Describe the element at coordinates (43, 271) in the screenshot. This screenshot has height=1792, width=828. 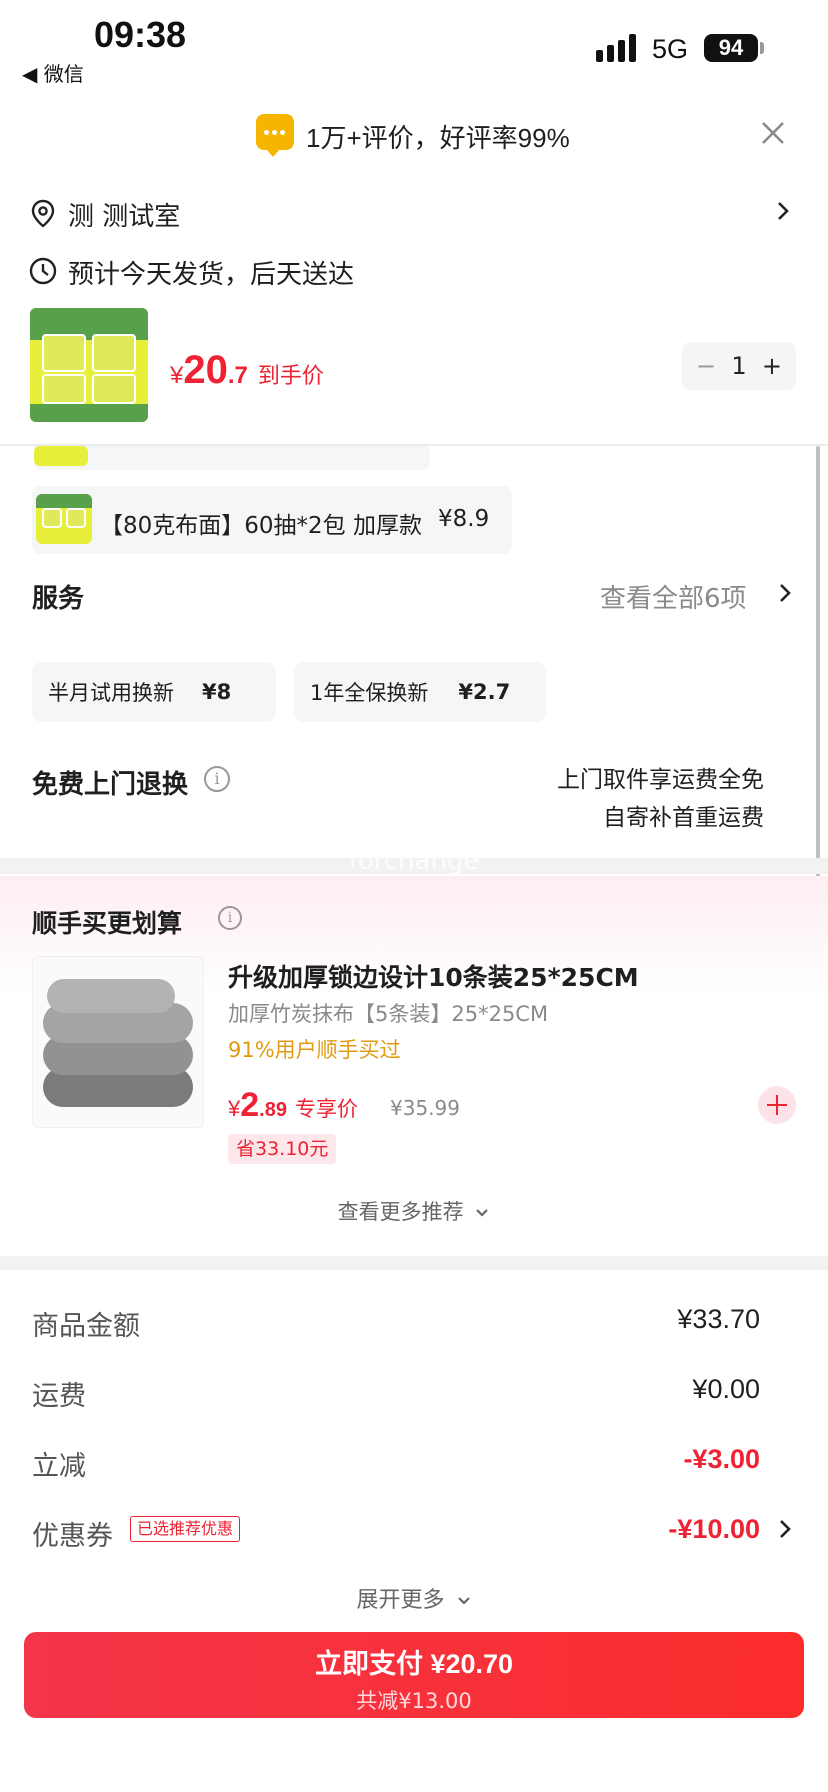
I see `clock-icon` at that location.